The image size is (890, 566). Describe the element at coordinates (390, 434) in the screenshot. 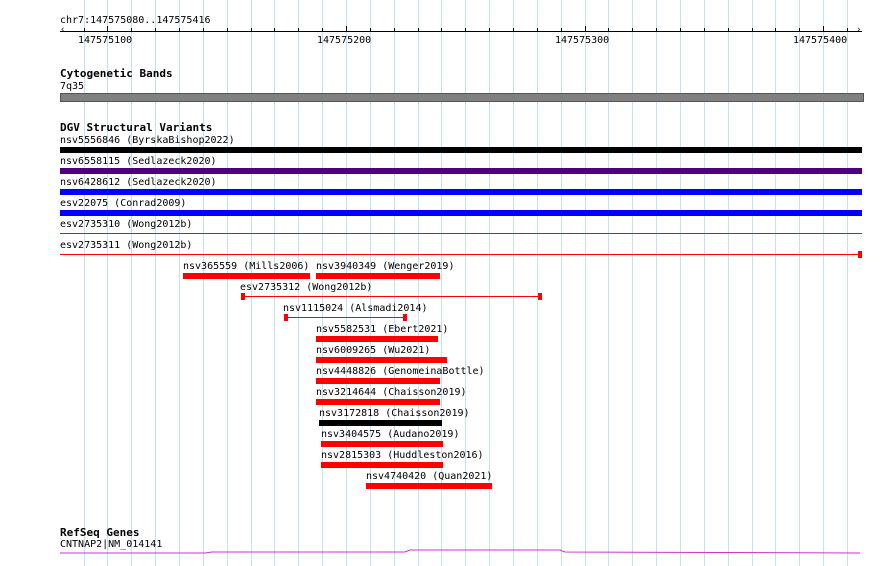

I see `variant-label: nsv3404575 (Audano2019)` at that location.